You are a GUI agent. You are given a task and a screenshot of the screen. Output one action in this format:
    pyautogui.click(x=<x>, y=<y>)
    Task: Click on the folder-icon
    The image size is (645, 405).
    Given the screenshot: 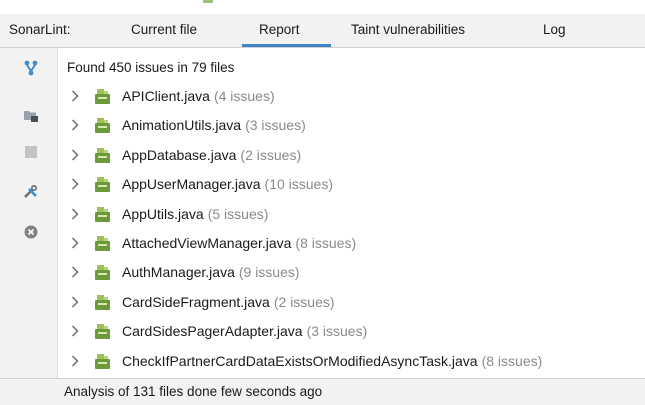 What is the action you would take?
    pyautogui.click(x=31, y=116)
    